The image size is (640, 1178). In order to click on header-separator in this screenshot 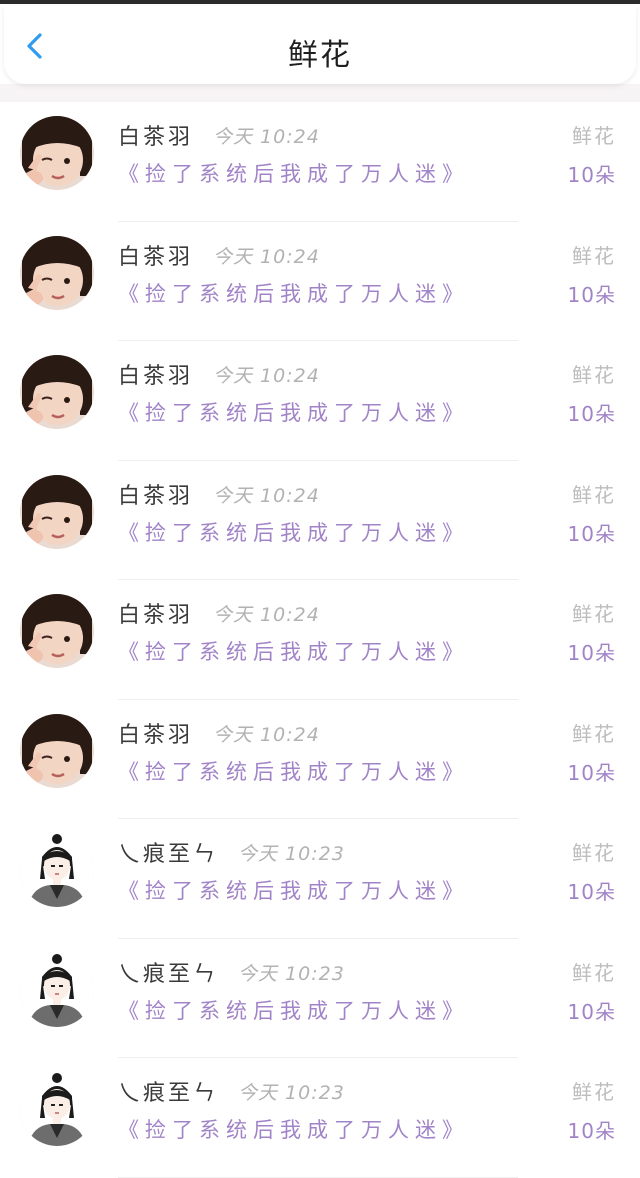, I will do `click(320, 93)`.